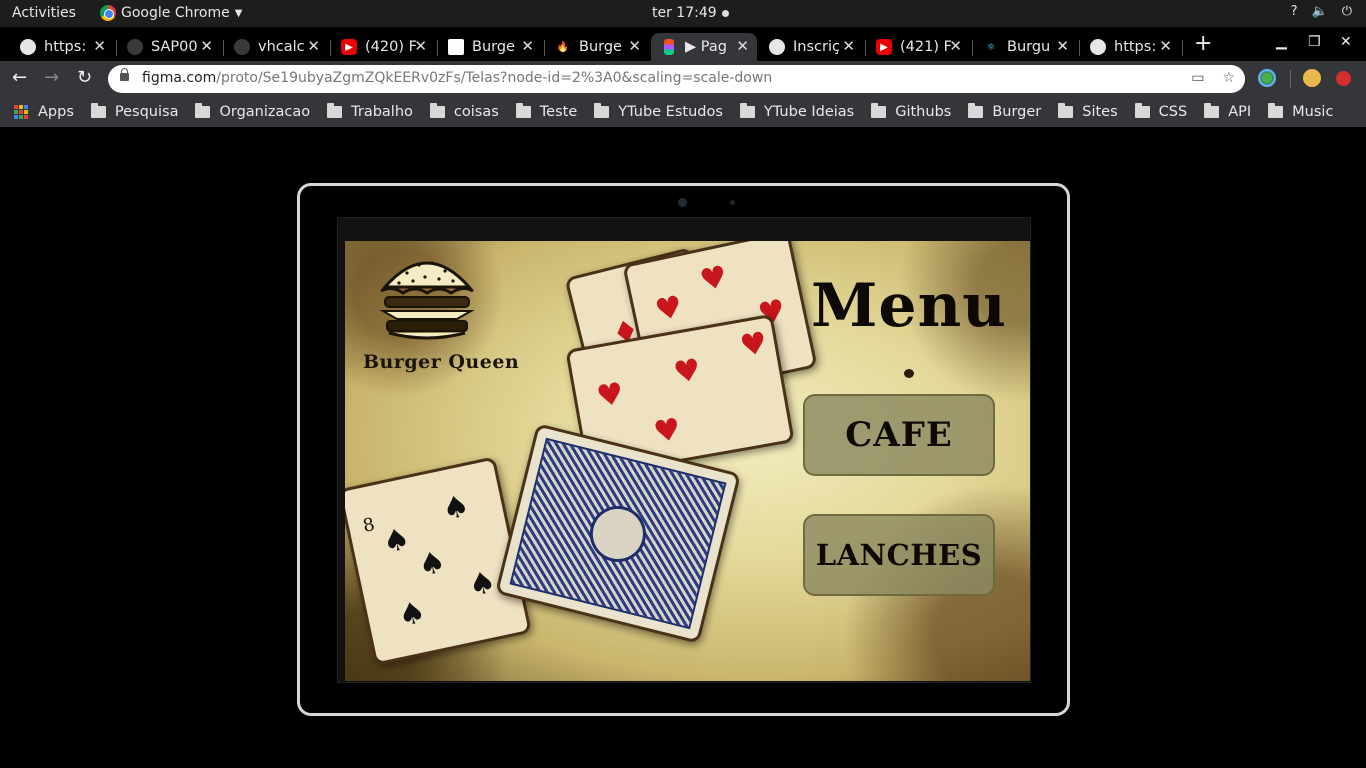 This screenshot has height=768, width=1366. Describe the element at coordinates (1100, 112) in the screenshot. I see `bookmark-label: Sites` at that location.